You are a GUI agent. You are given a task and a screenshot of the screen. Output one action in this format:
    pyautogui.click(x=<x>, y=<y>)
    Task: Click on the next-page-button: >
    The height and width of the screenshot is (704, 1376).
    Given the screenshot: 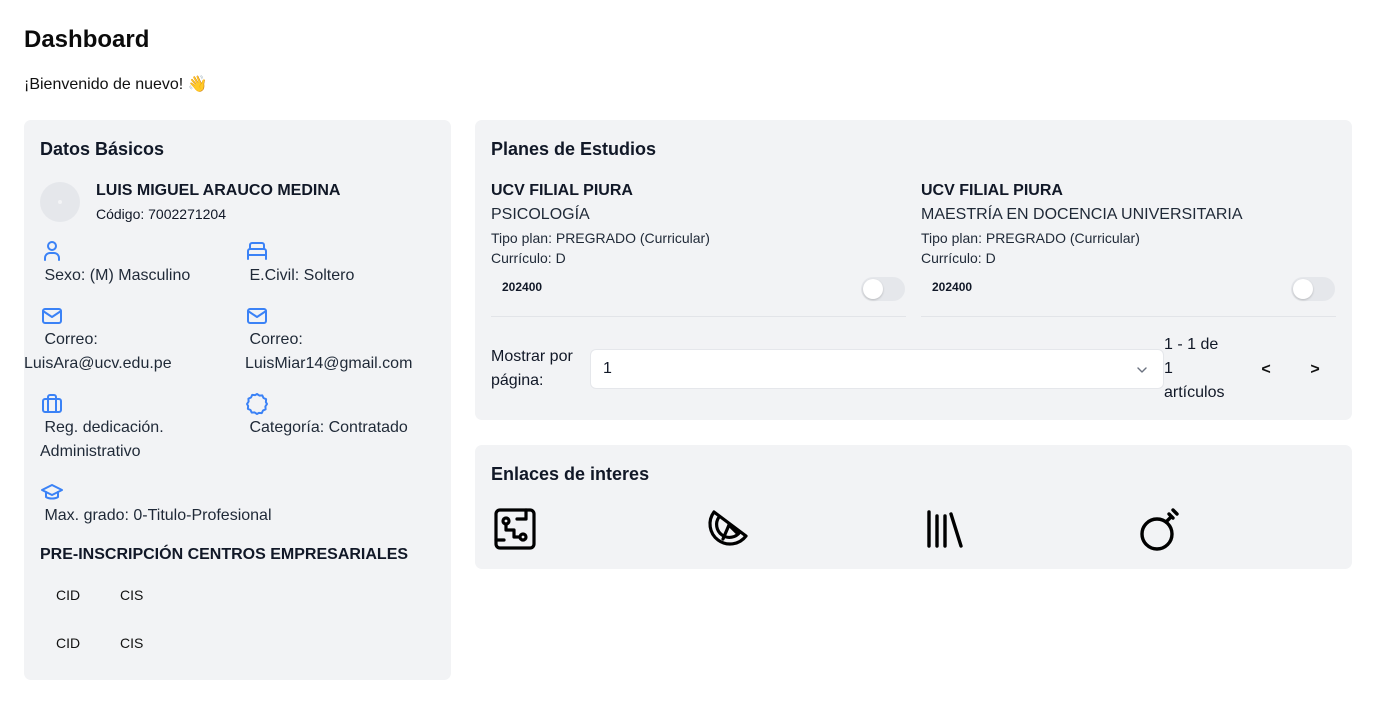 What is the action you would take?
    pyautogui.click(x=1315, y=370)
    